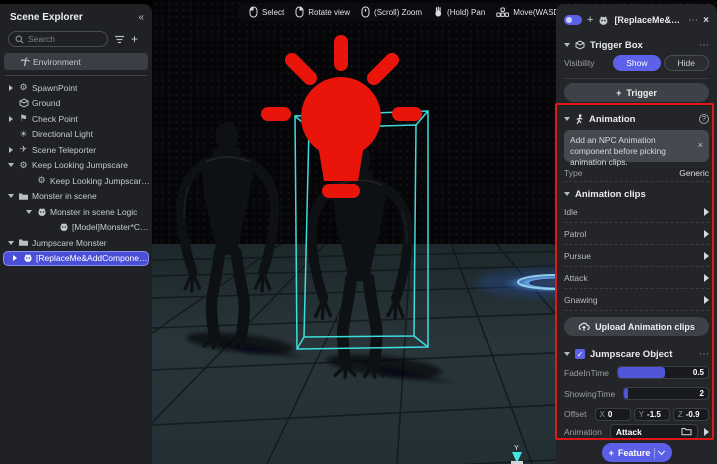  What do you see at coordinates (579, 118) in the screenshot?
I see `run-person-icon` at bounding box center [579, 118].